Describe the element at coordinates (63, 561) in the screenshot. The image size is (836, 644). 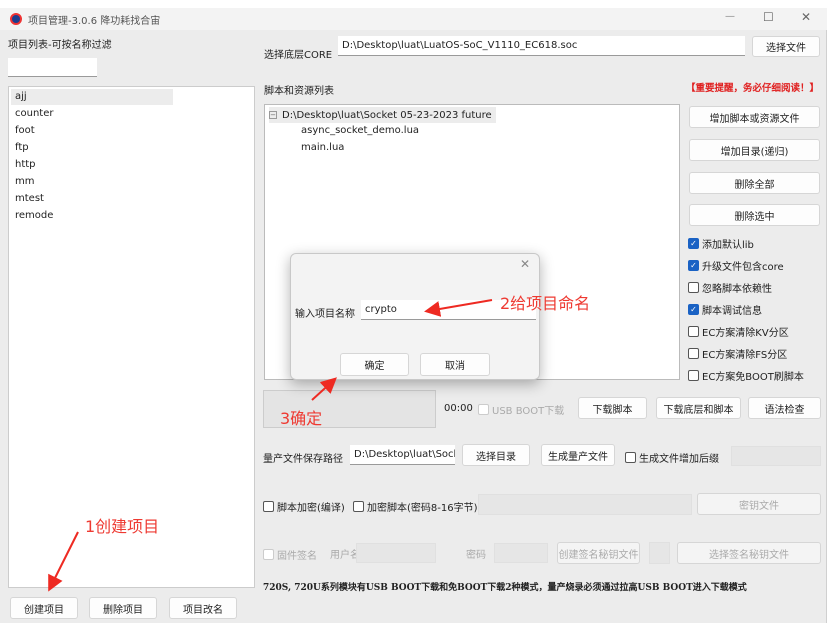
I see `arrow-step1` at that location.